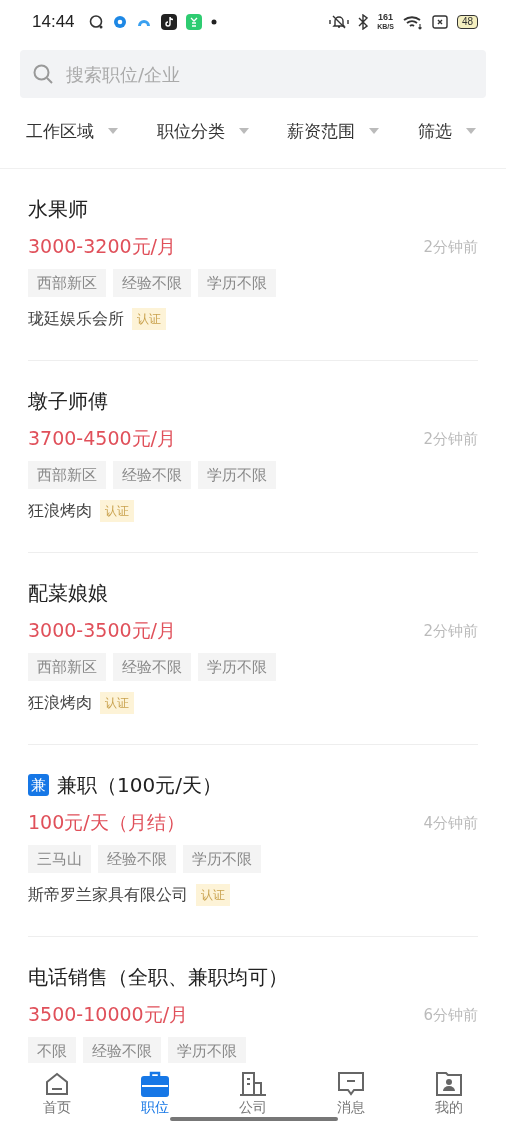  I want to click on briefcase-icon, so click(155, 1084).